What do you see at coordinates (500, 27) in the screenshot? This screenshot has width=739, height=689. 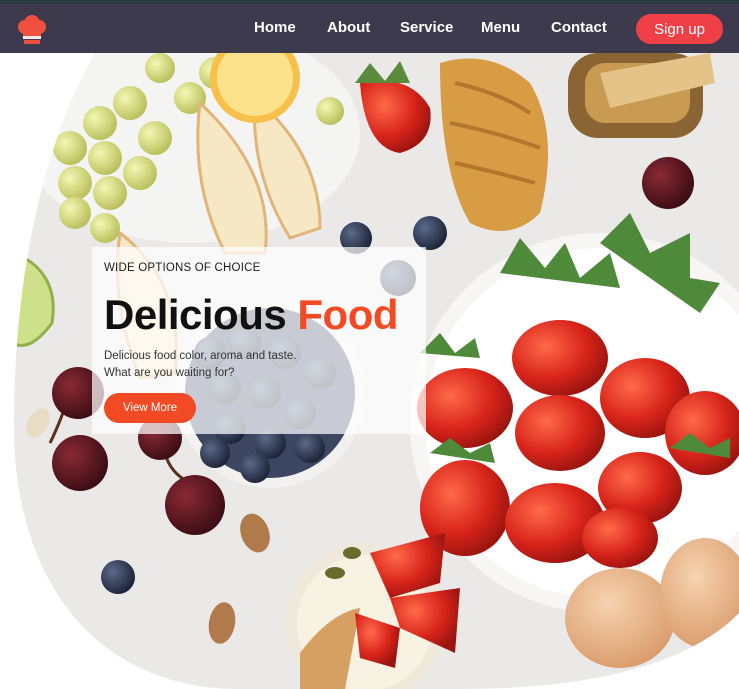 I see `nav-menu: Menu` at bounding box center [500, 27].